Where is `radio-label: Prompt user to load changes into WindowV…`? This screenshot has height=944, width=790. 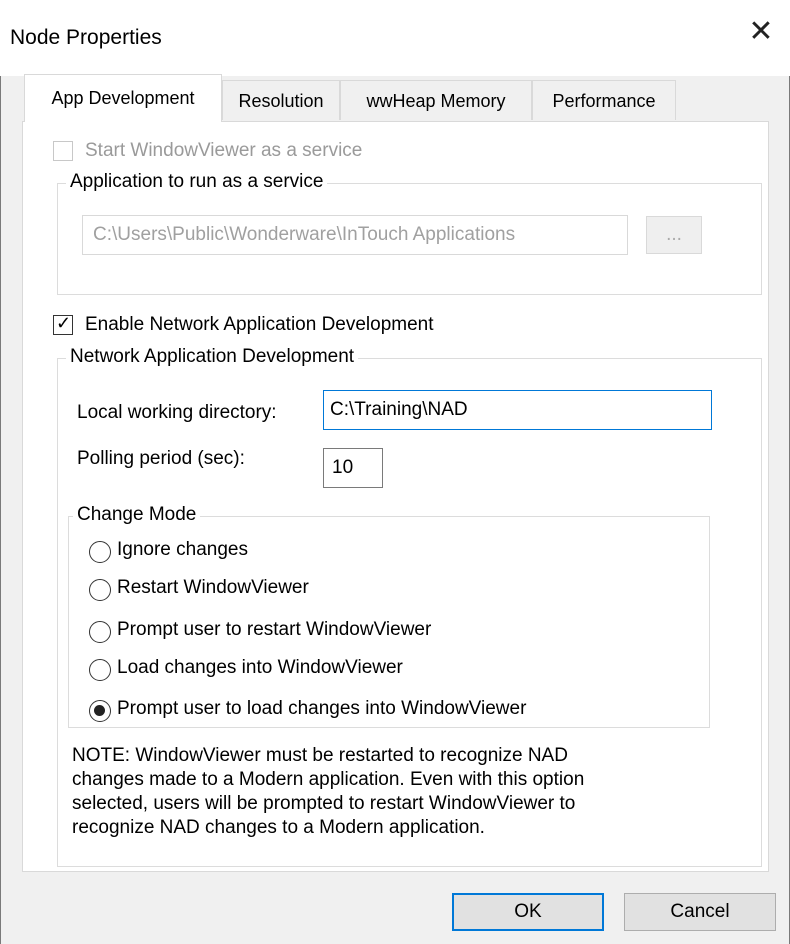
radio-label: Prompt user to load changes into WindowV… is located at coordinates (322, 708).